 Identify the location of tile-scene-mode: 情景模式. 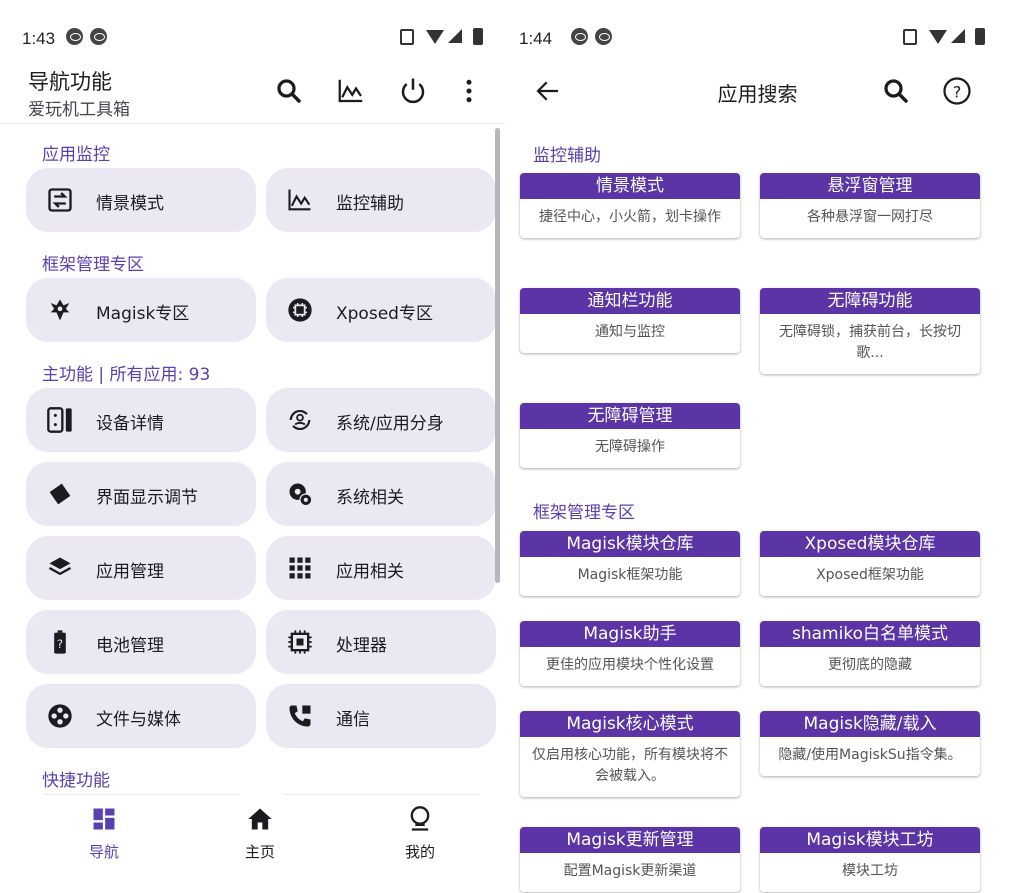
(141, 200).